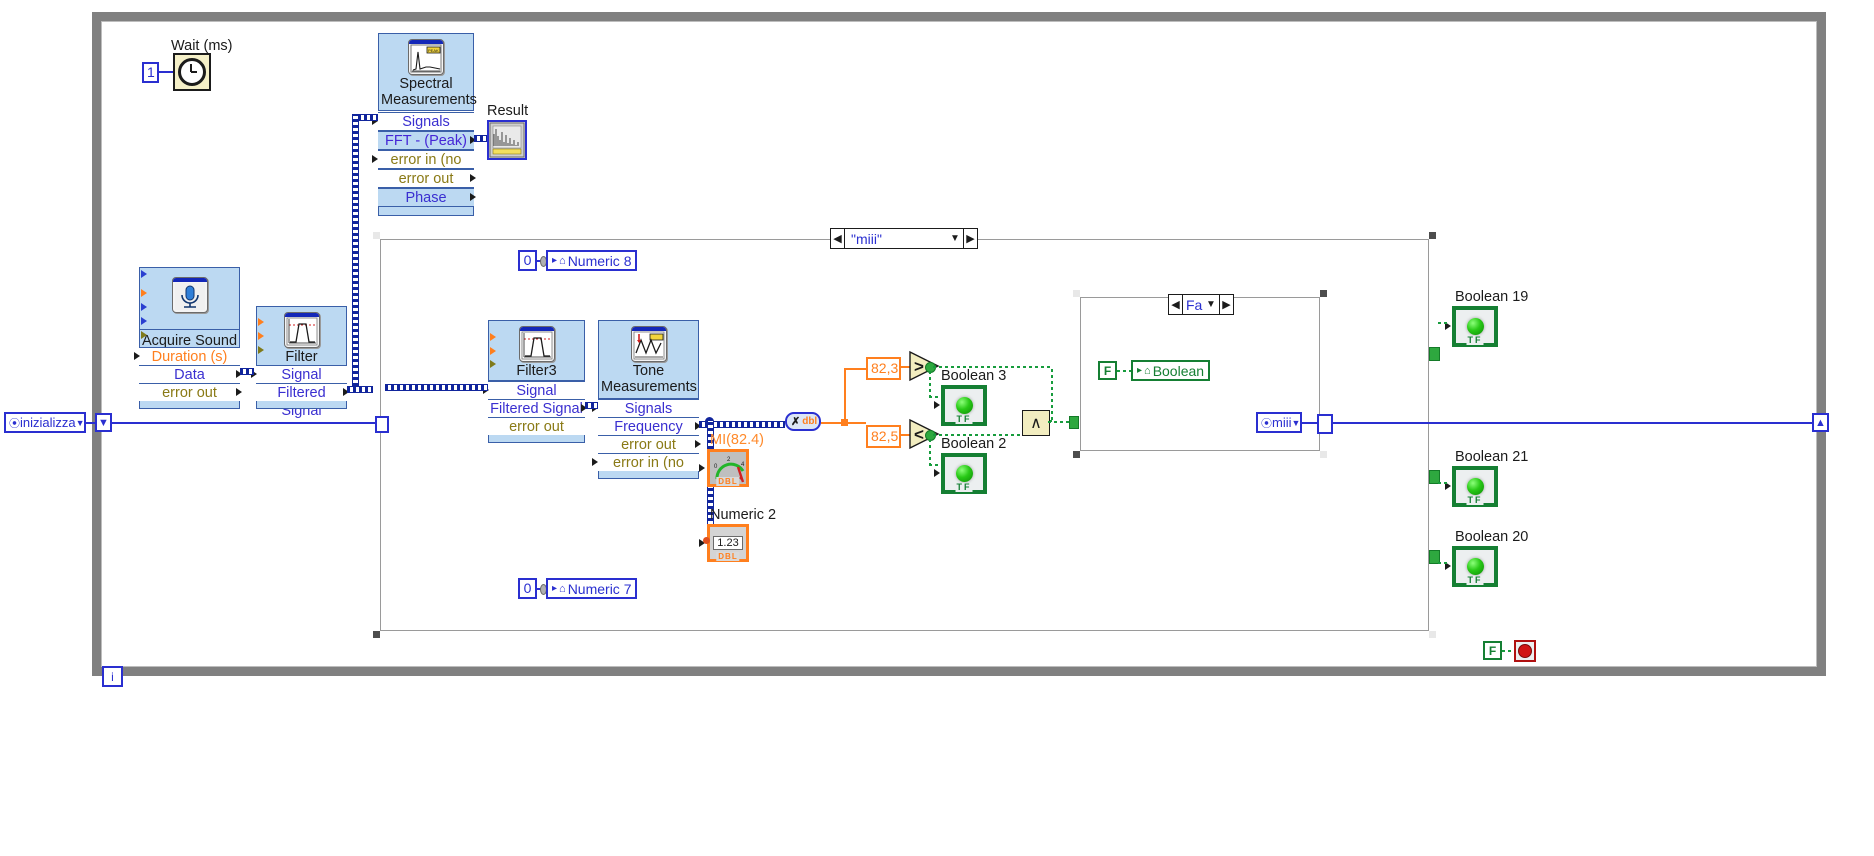  Describe the element at coordinates (592, 588) in the screenshot. I see `numeric7-indicator-terminal: ▸ ⌂ Numeric 7` at that location.